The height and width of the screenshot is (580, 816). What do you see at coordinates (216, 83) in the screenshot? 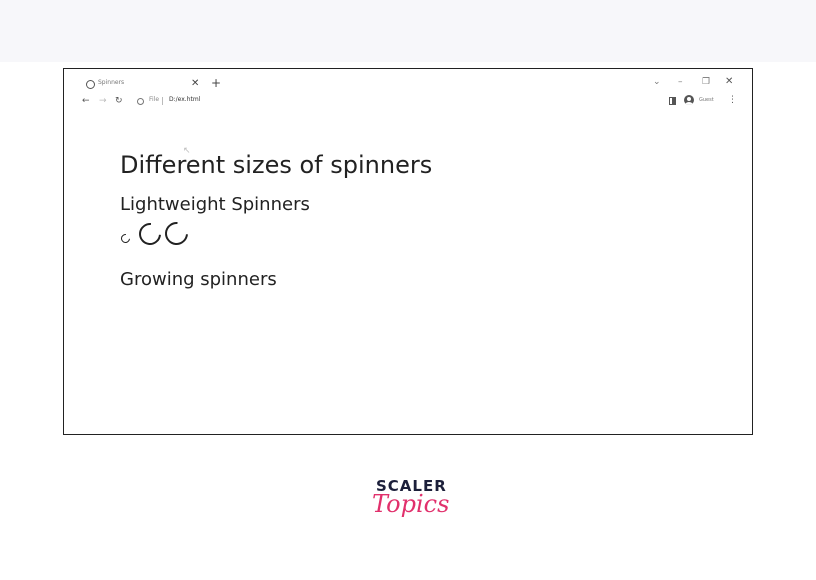
I see `new-tab-button: +` at bounding box center [216, 83].